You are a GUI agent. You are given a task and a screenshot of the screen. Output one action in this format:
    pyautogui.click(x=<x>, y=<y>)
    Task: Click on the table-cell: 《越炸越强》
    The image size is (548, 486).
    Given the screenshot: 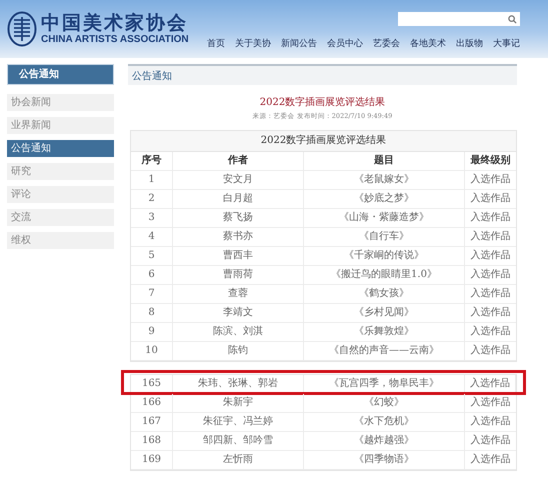 What is the action you would take?
    pyautogui.click(x=384, y=441)
    